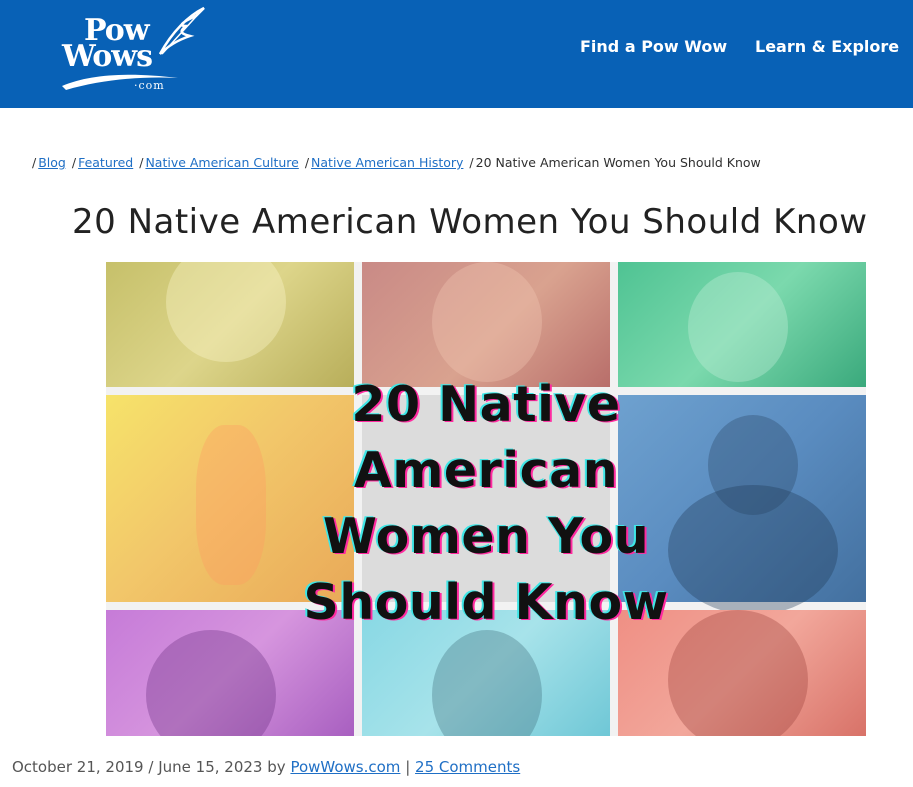 The image size is (913, 787). Describe the element at coordinates (221, 162) in the screenshot. I see `breadcrumb-native-american-culture-link: Native American Culture` at that location.